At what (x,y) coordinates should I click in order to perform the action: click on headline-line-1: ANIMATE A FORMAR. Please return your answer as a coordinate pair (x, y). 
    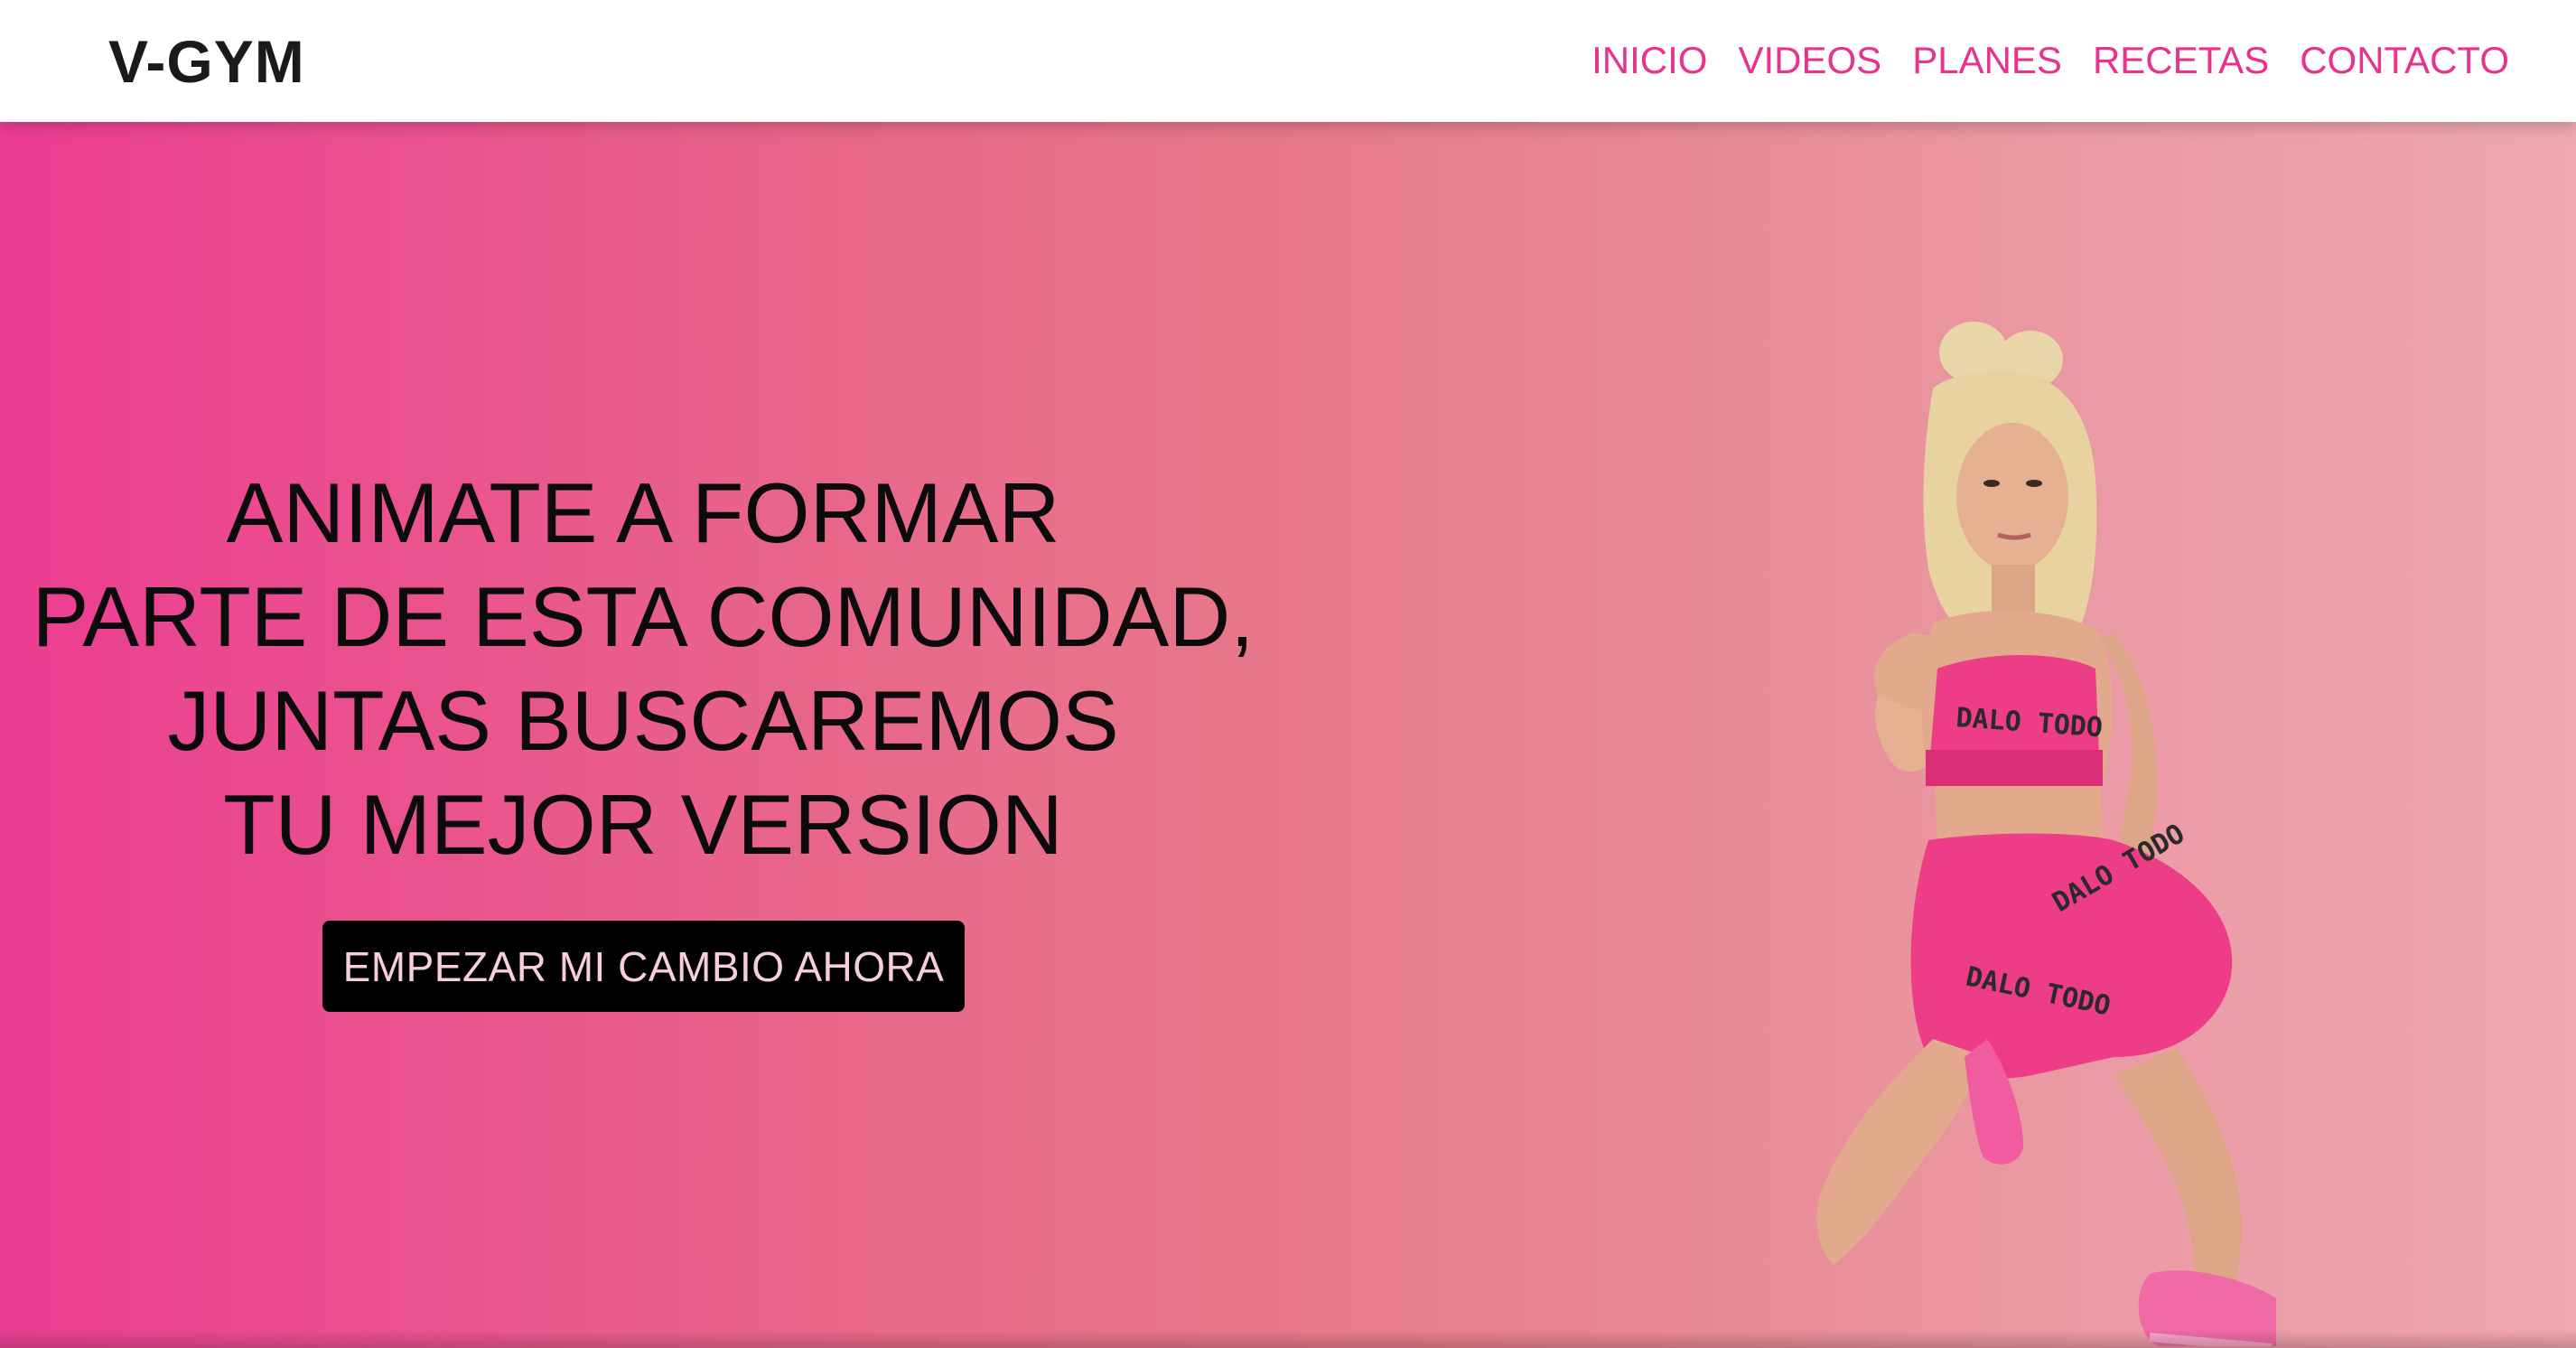
    Looking at the image, I should click on (643, 512).